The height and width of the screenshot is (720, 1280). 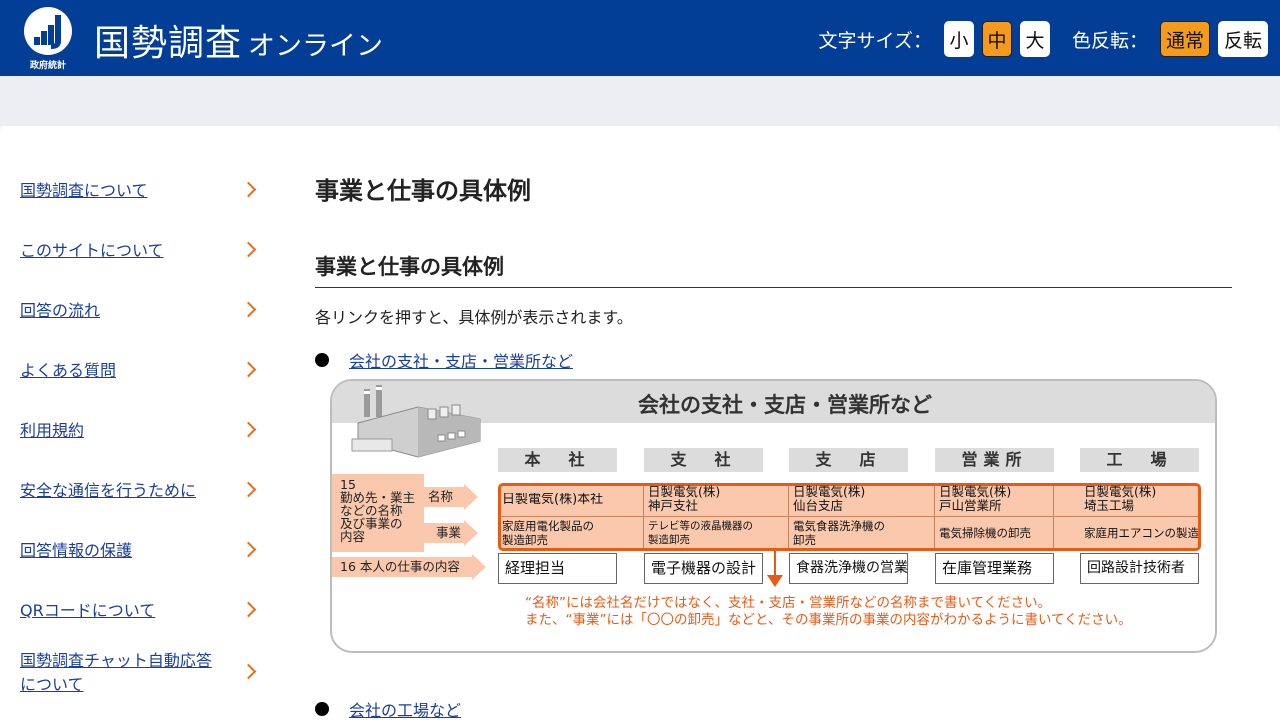 What do you see at coordinates (684, 499) in the screenshot?
I see `name-cell: 日製電気(株) 神戸支社` at bounding box center [684, 499].